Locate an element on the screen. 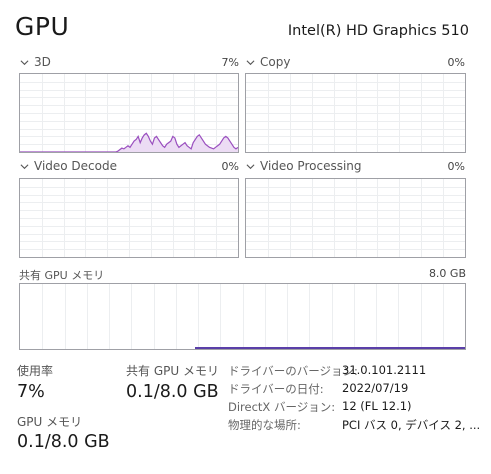 The image size is (491, 474). driver-version-value: 31.0.101.2111 is located at coordinates (384, 370).